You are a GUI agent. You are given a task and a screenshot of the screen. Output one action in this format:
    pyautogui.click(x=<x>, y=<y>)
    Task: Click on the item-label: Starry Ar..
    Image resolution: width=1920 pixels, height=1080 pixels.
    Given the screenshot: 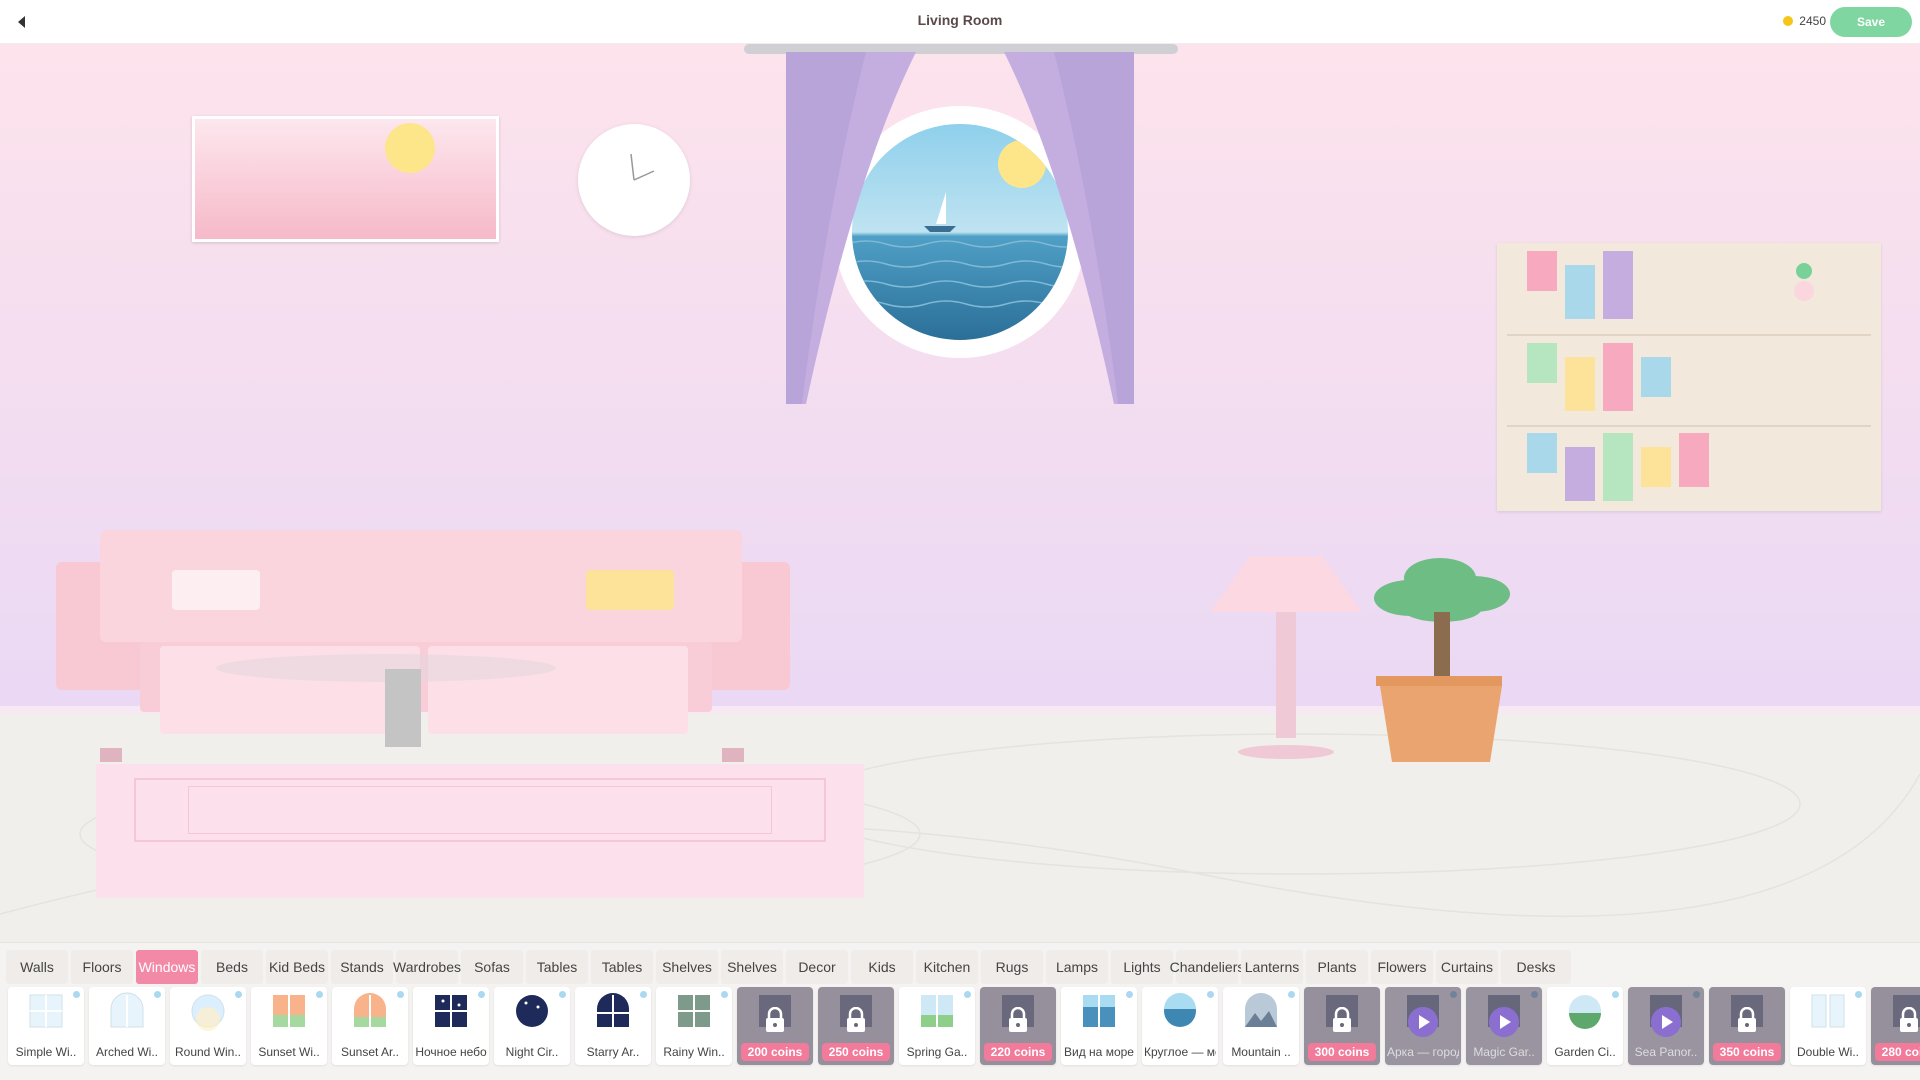 What is the action you would take?
    pyautogui.click(x=613, y=1052)
    